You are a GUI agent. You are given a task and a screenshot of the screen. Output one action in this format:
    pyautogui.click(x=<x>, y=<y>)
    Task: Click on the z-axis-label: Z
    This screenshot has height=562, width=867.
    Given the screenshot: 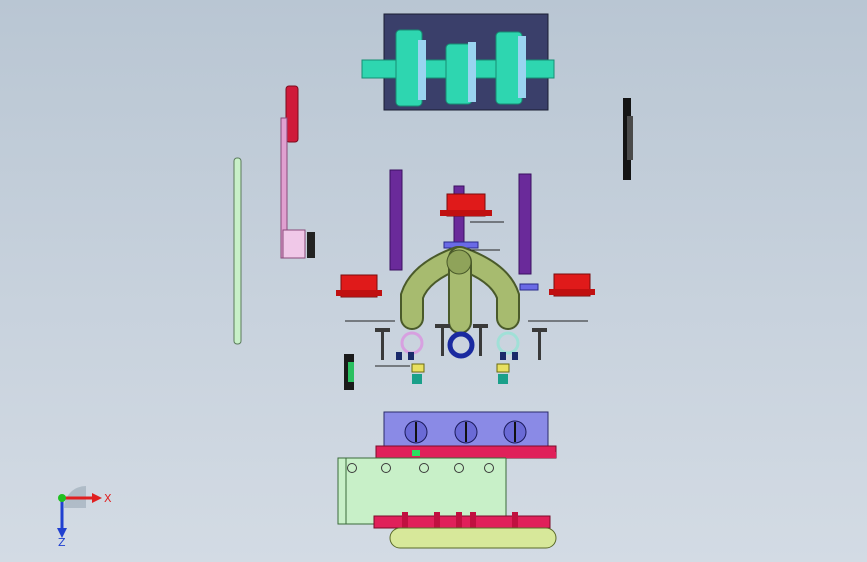 What is the action you would take?
    pyautogui.click(x=62, y=542)
    